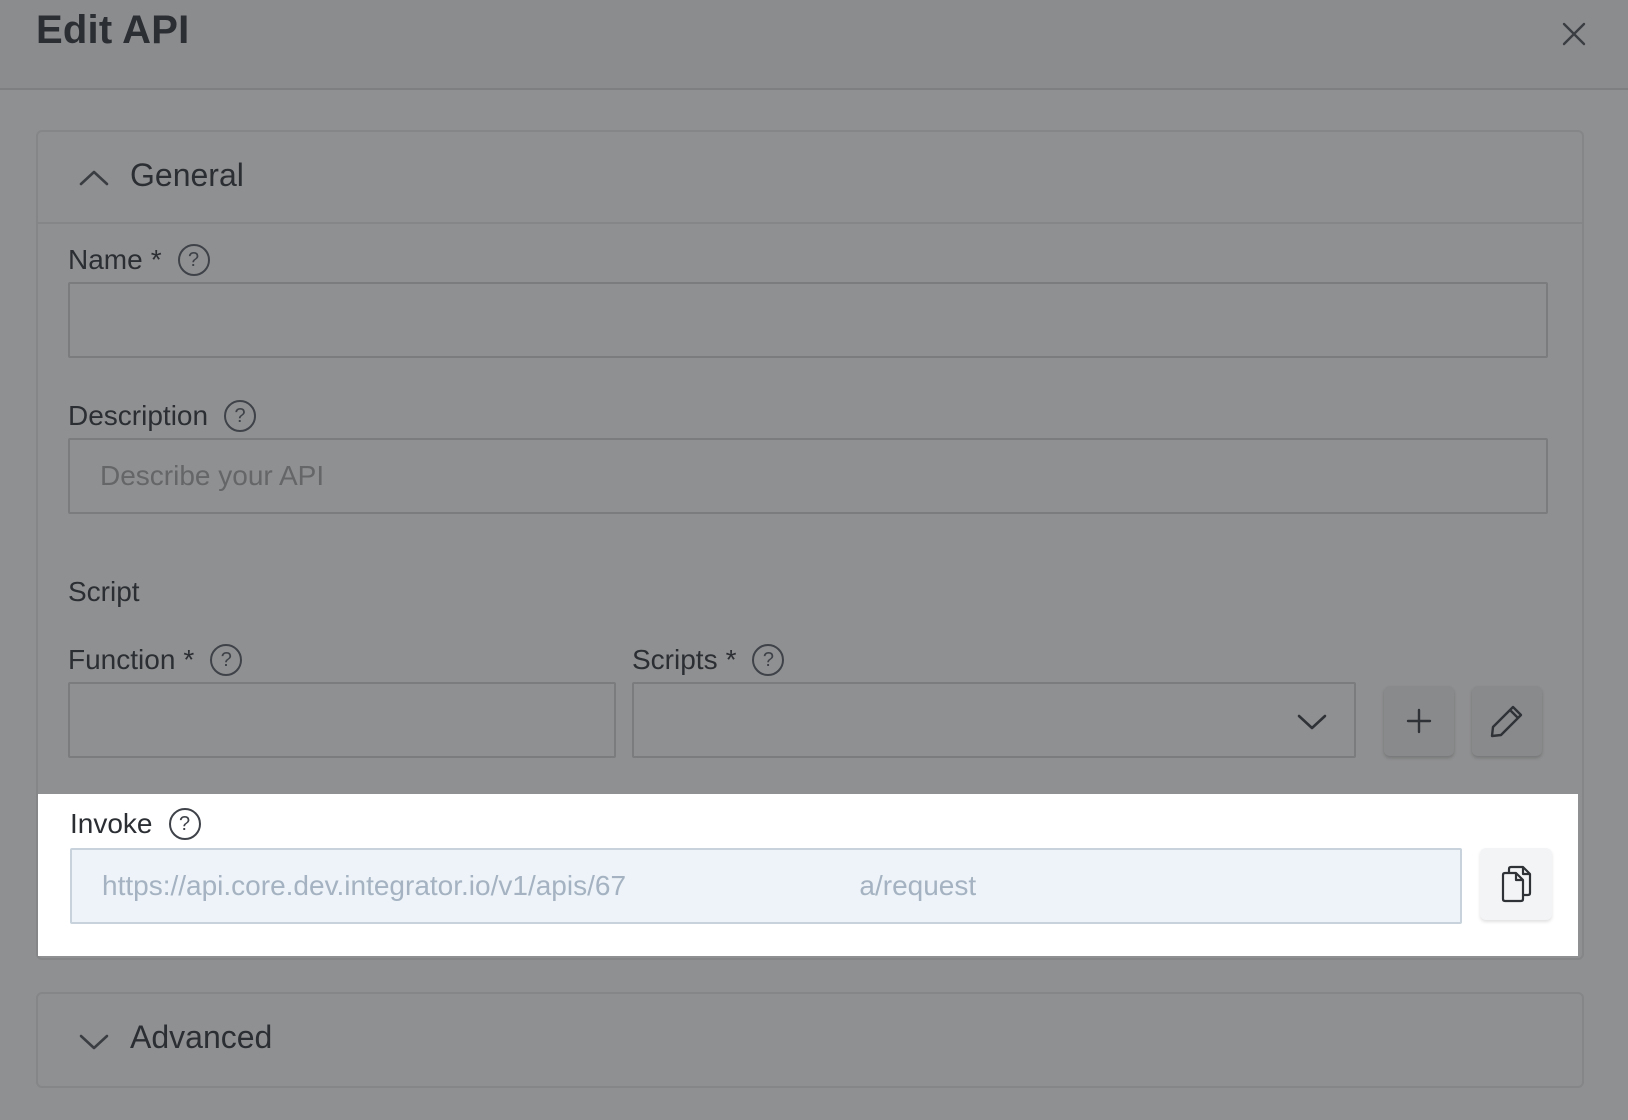 This screenshot has height=1120, width=1628. What do you see at coordinates (104, 591) in the screenshot?
I see `script-section-label: Script` at bounding box center [104, 591].